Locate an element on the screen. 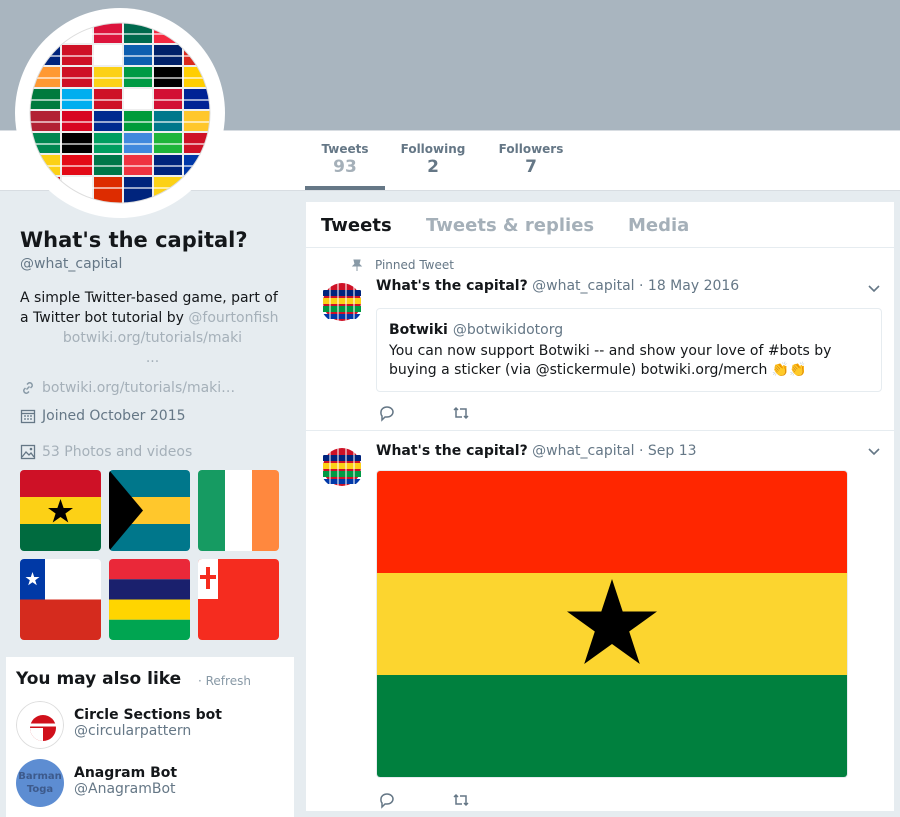 Image resolution: width=900 pixels, height=817 pixels. profile-handle: @what_capital is located at coordinates (71, 264).